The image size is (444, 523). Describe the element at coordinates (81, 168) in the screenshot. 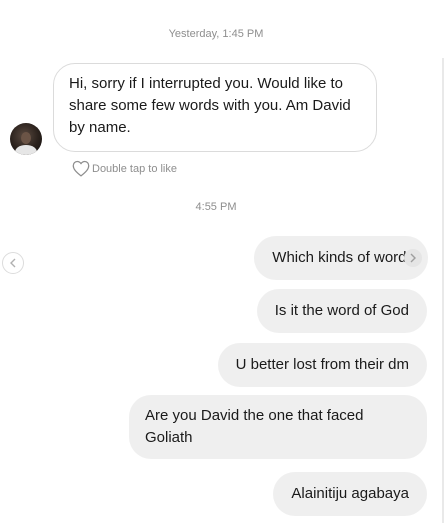

I see `heart-outline-icon` at that location.